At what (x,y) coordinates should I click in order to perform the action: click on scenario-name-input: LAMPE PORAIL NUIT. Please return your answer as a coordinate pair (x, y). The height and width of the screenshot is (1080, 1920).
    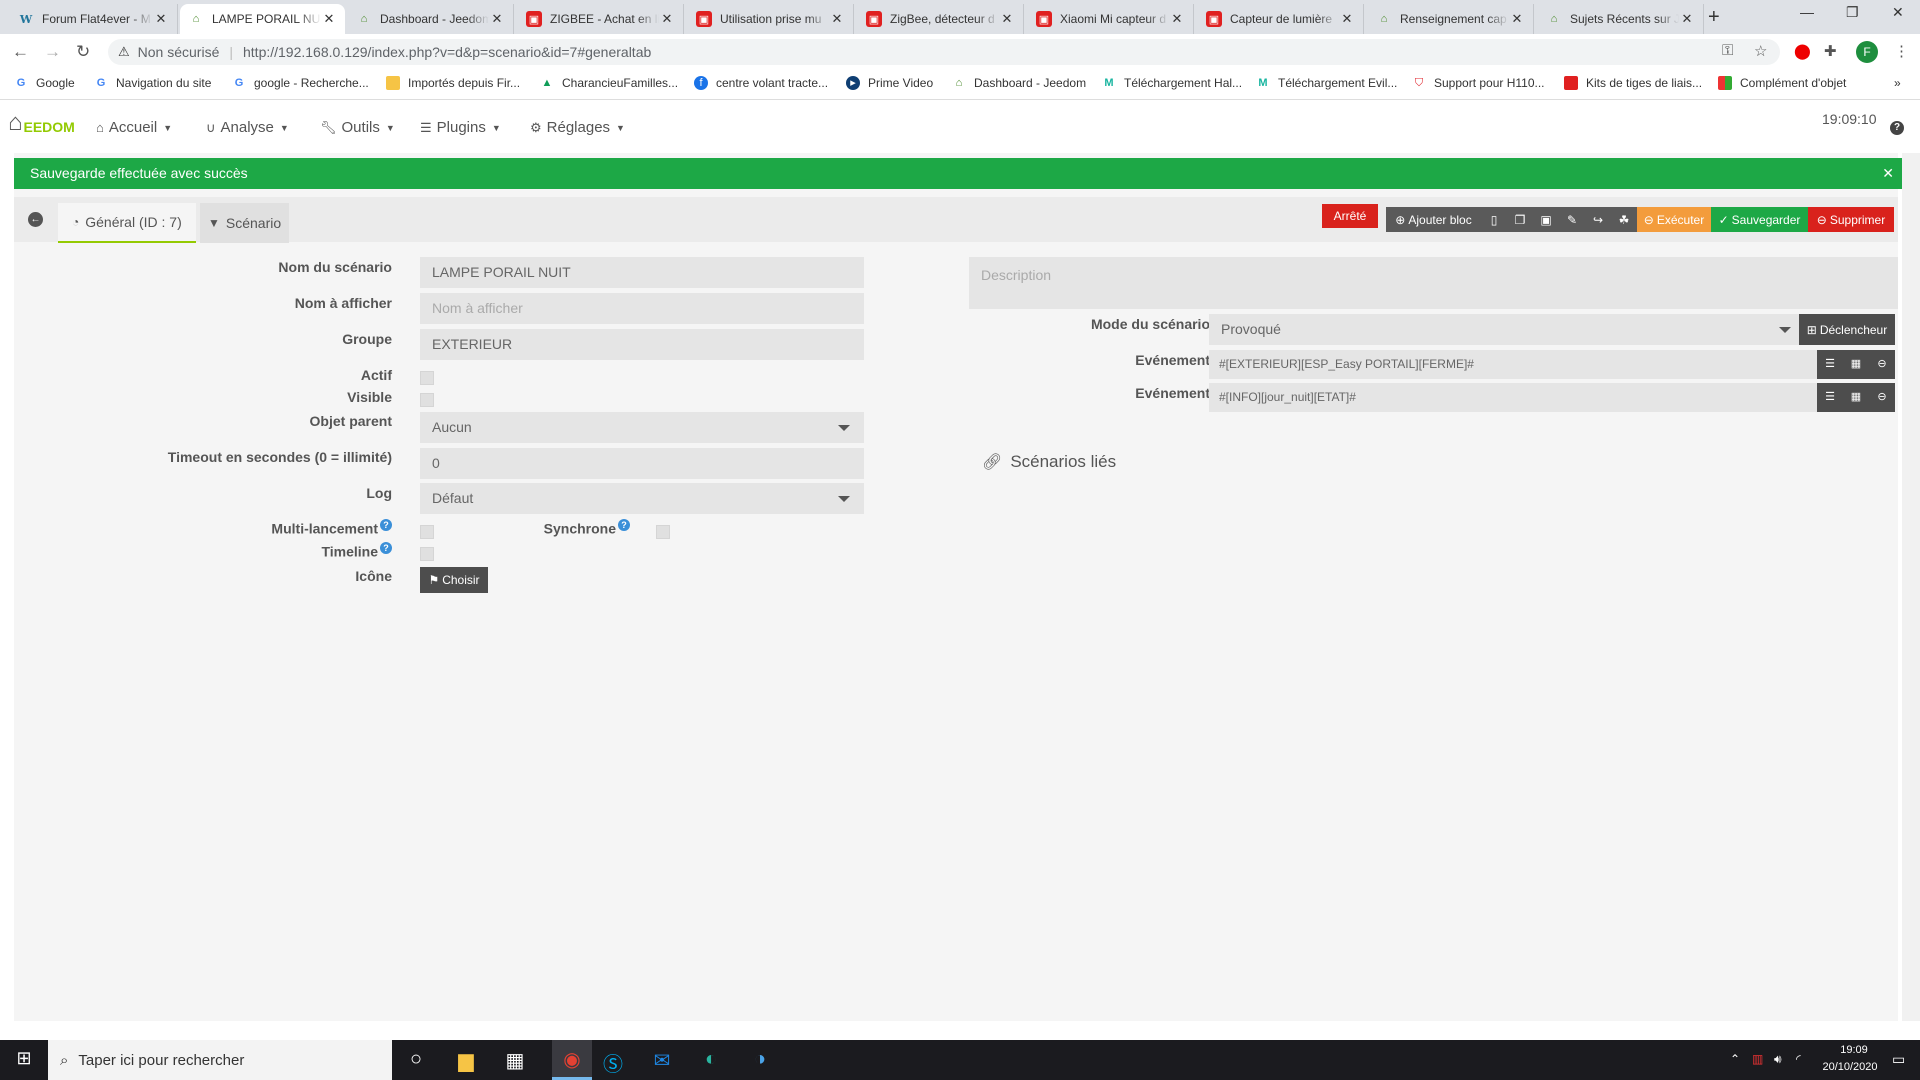
    Looking at the image, I should click on (642, 272).